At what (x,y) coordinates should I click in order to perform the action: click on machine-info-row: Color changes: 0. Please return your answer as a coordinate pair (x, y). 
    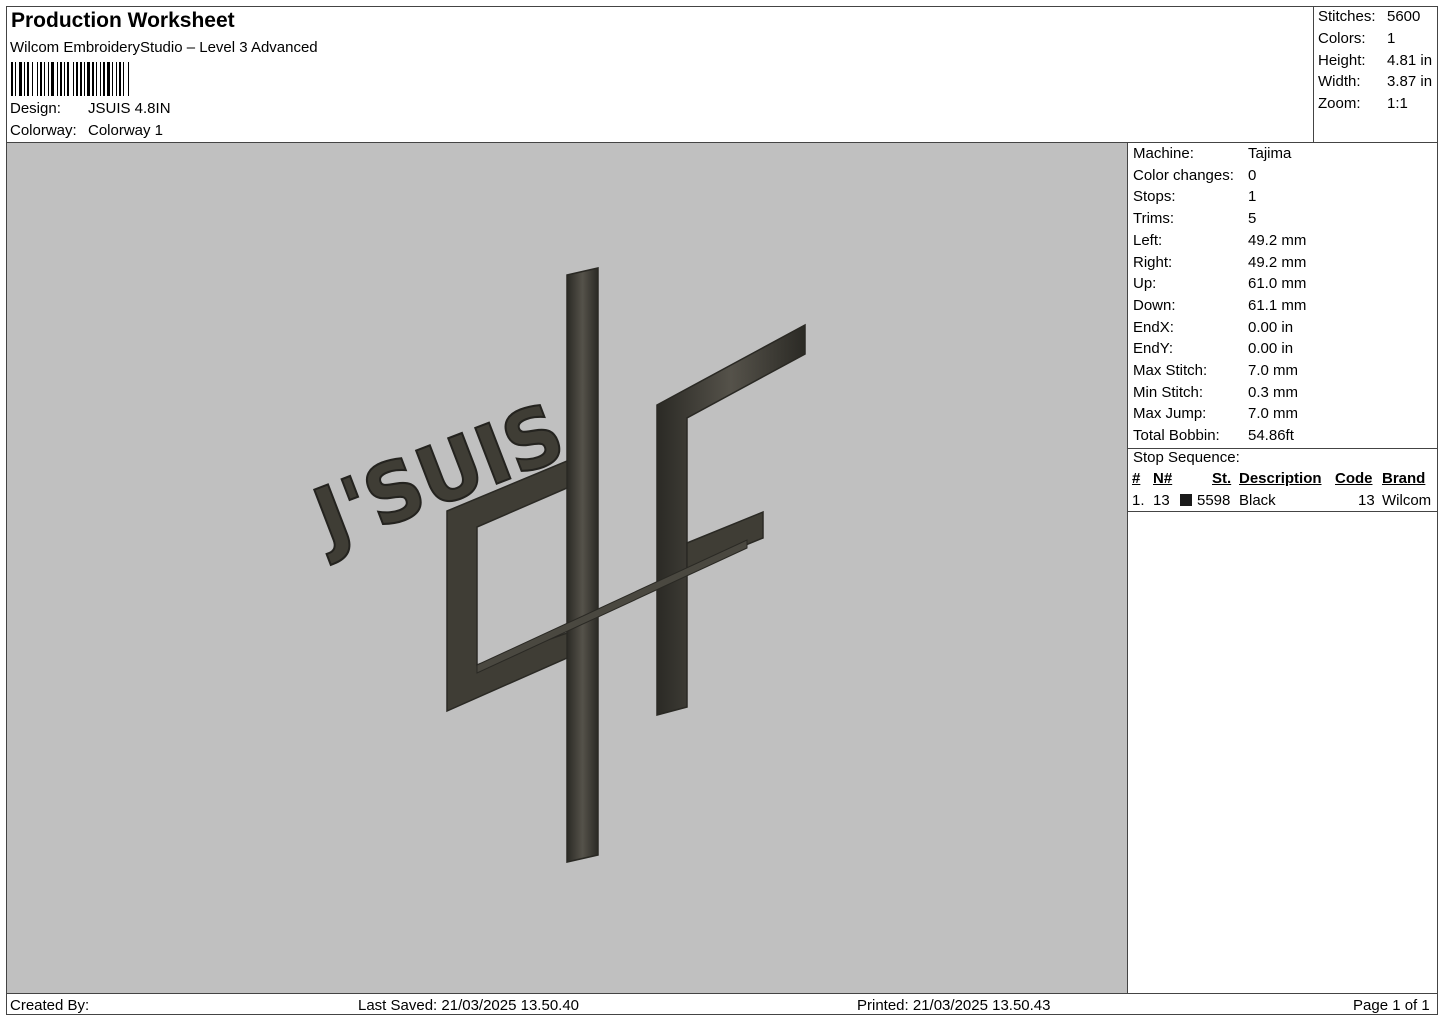
    Looking at the image, I should click on (1194, 175).